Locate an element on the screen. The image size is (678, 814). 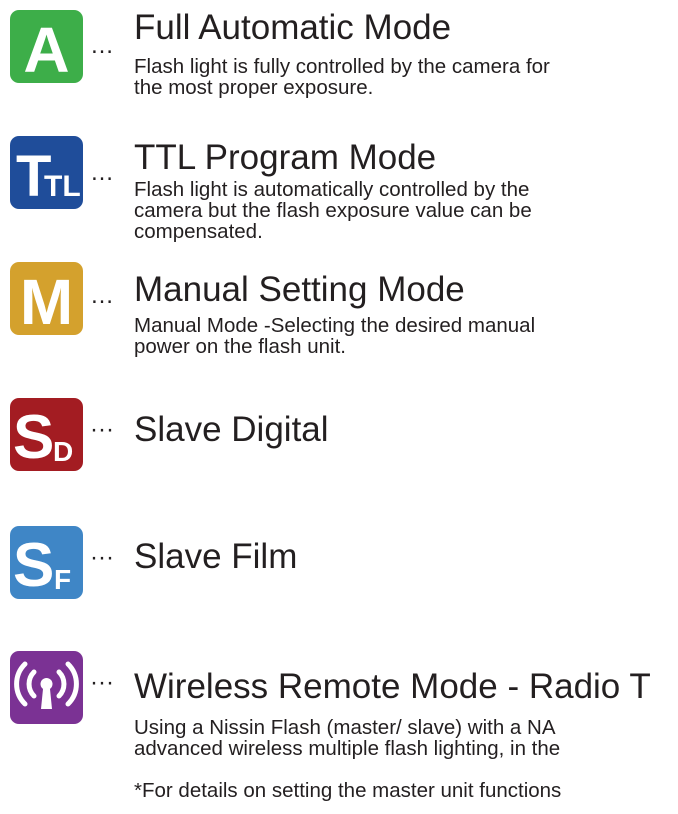
mode-title: Manual Setting Mode is located at coordinates (299, 289).